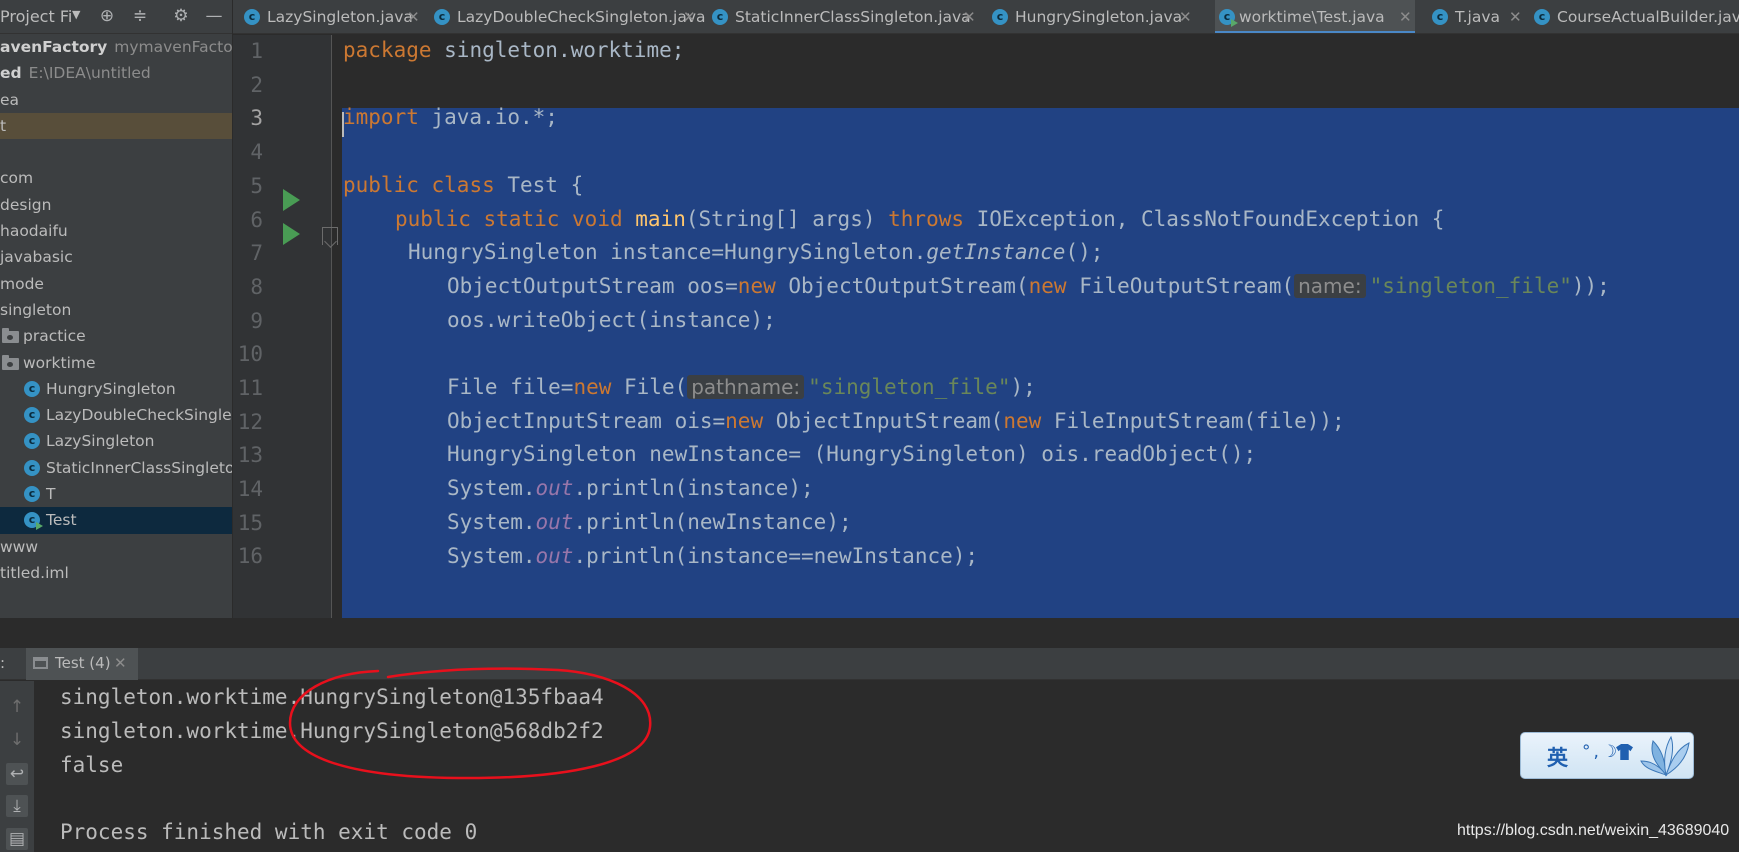 Image resolution: width=1739 pixels, height=852 pixels. Describe the element at coordinates (82, 664) in the screenshot. I see `run-tab-test: Test (4) ✕` at that location.